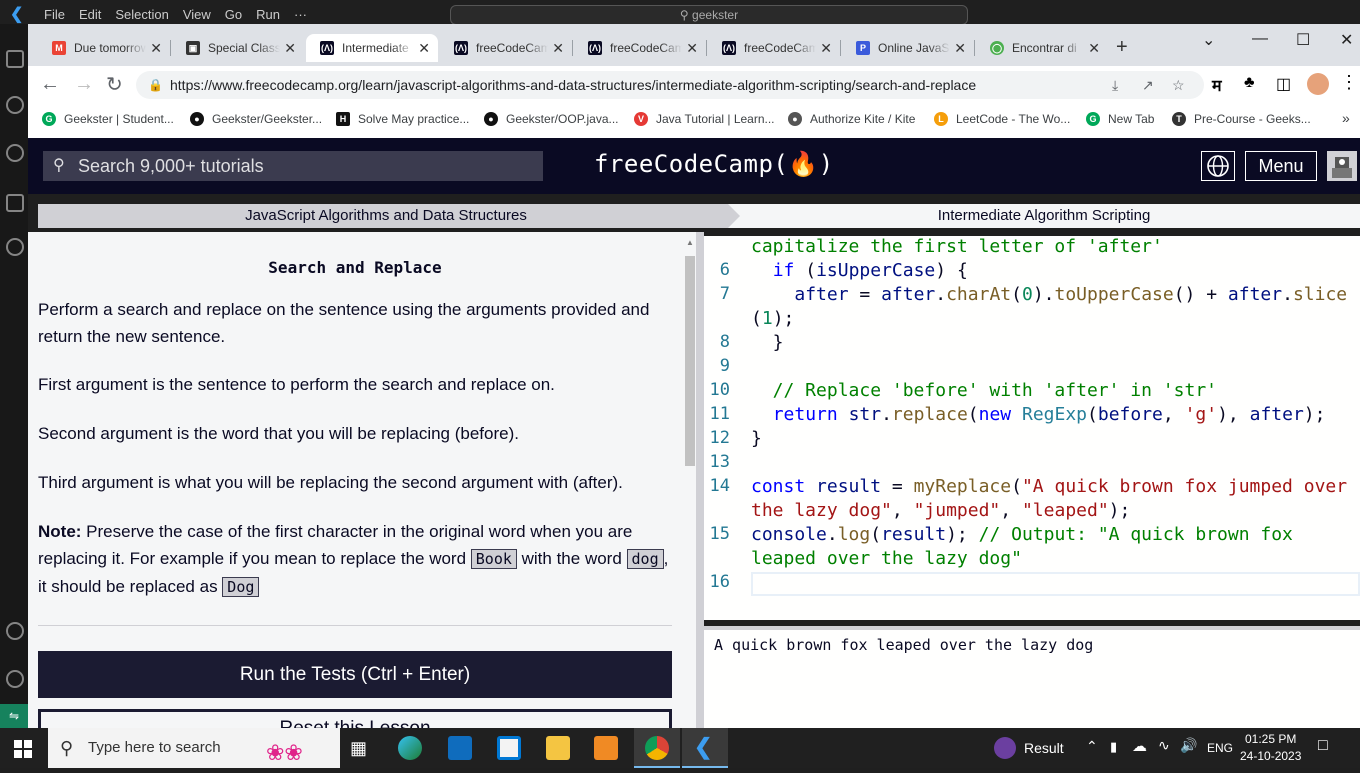  What do you see at coordinates (606, 748) in the screenshot?
I see `media-player-icon` at bounding box center [606, 748].